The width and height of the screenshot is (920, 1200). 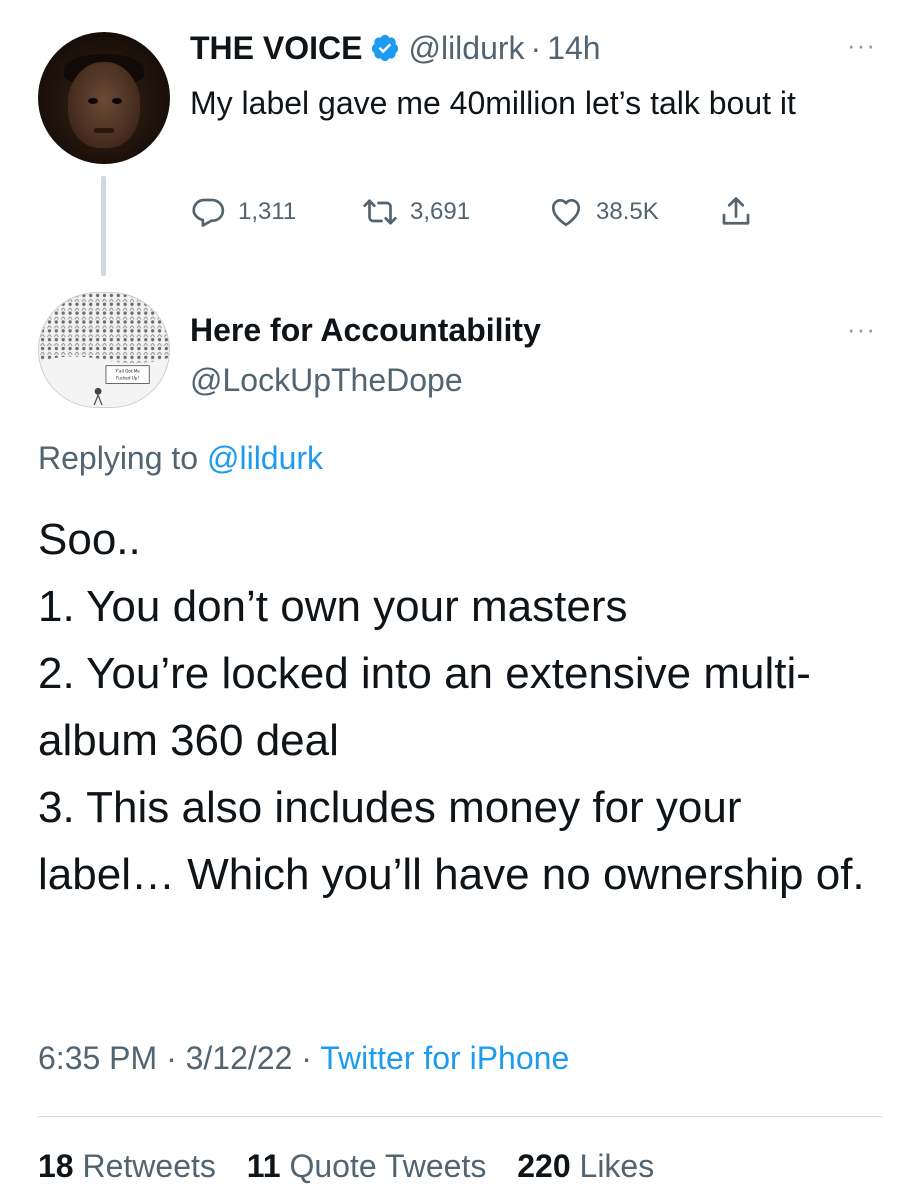 I want to click on reply-display-name: Here for Accountability, so click(x=365, y=330).